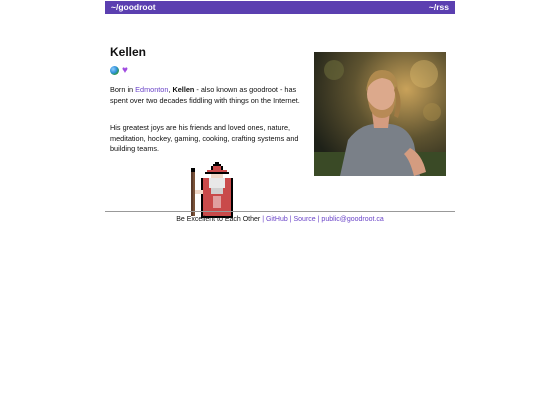  I want to click on emoji-row: ♥, so click(119, 70).